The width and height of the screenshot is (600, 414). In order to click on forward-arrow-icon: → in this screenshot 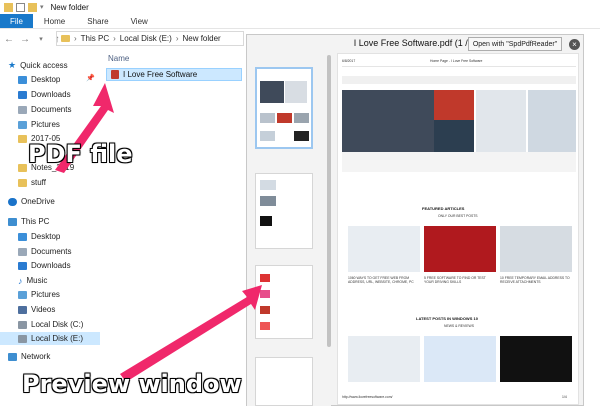, I will do `click(25, 39)`.